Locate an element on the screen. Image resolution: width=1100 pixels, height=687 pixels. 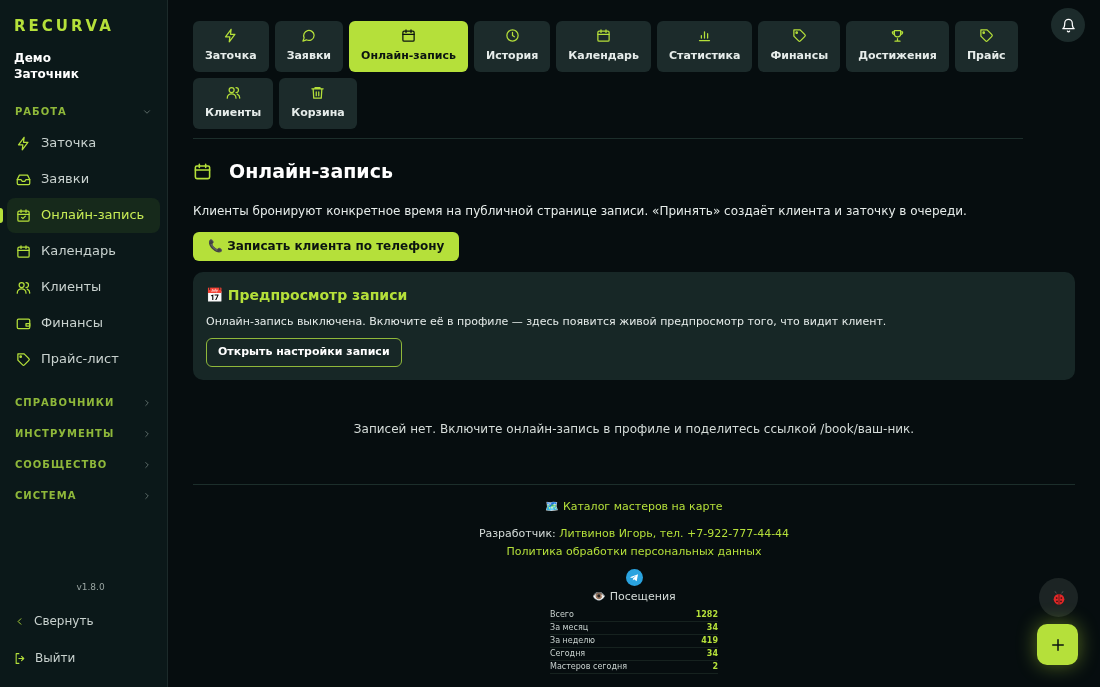
preview-title: 📅 Предпросмотр записи is located at coordinates (307, 295).